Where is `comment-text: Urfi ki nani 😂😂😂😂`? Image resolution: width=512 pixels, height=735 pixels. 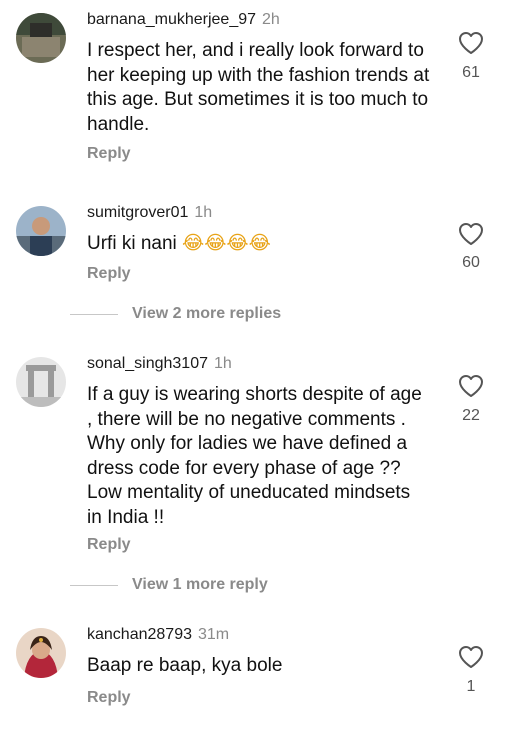 comment-text: Urfi ki nani 😂😂😂😂 is located at coordinates (259, 244).